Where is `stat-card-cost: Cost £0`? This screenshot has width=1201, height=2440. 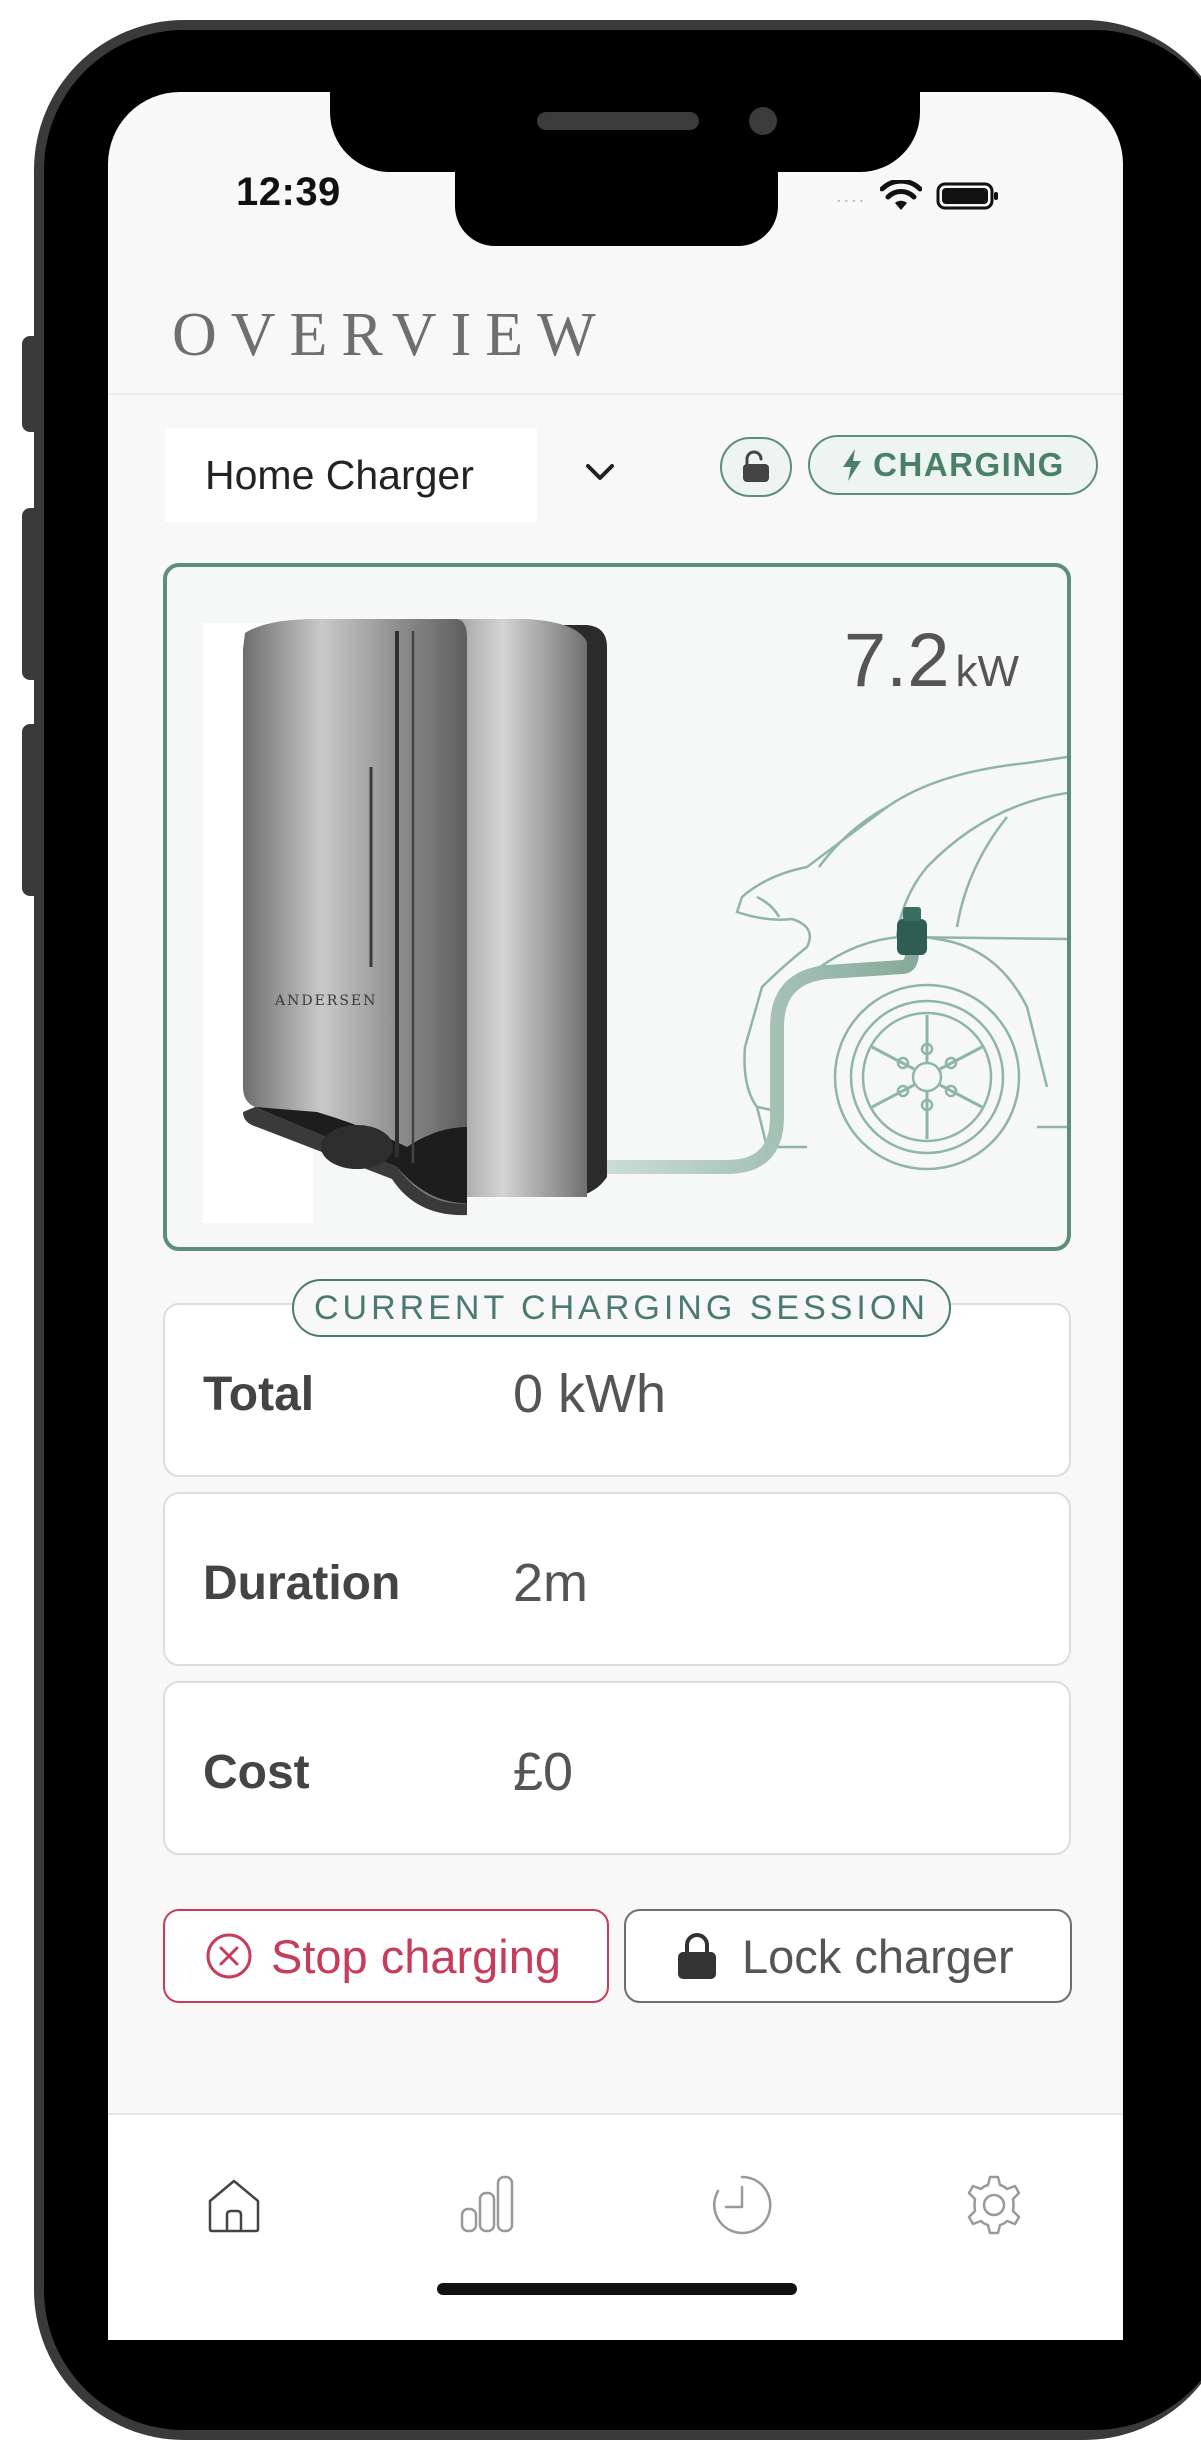
stat-card-cost: Cost £0 is located at coordinates (617, 1768).